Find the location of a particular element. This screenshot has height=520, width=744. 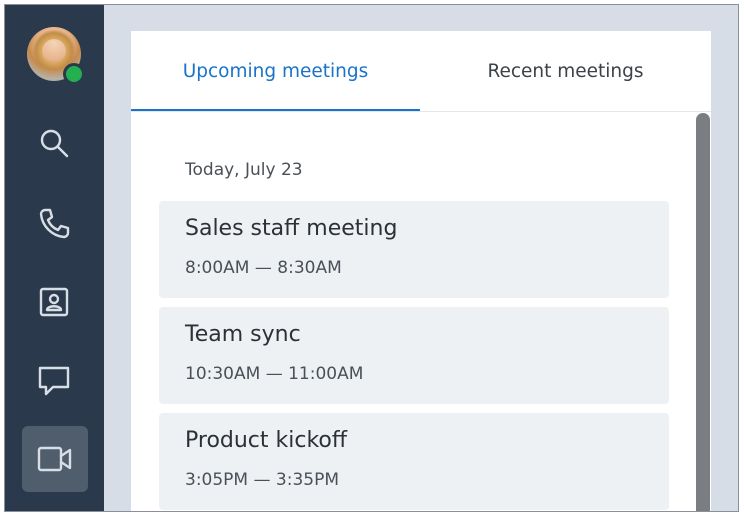

active-tab-indicator is located at coordinates (275, 110).